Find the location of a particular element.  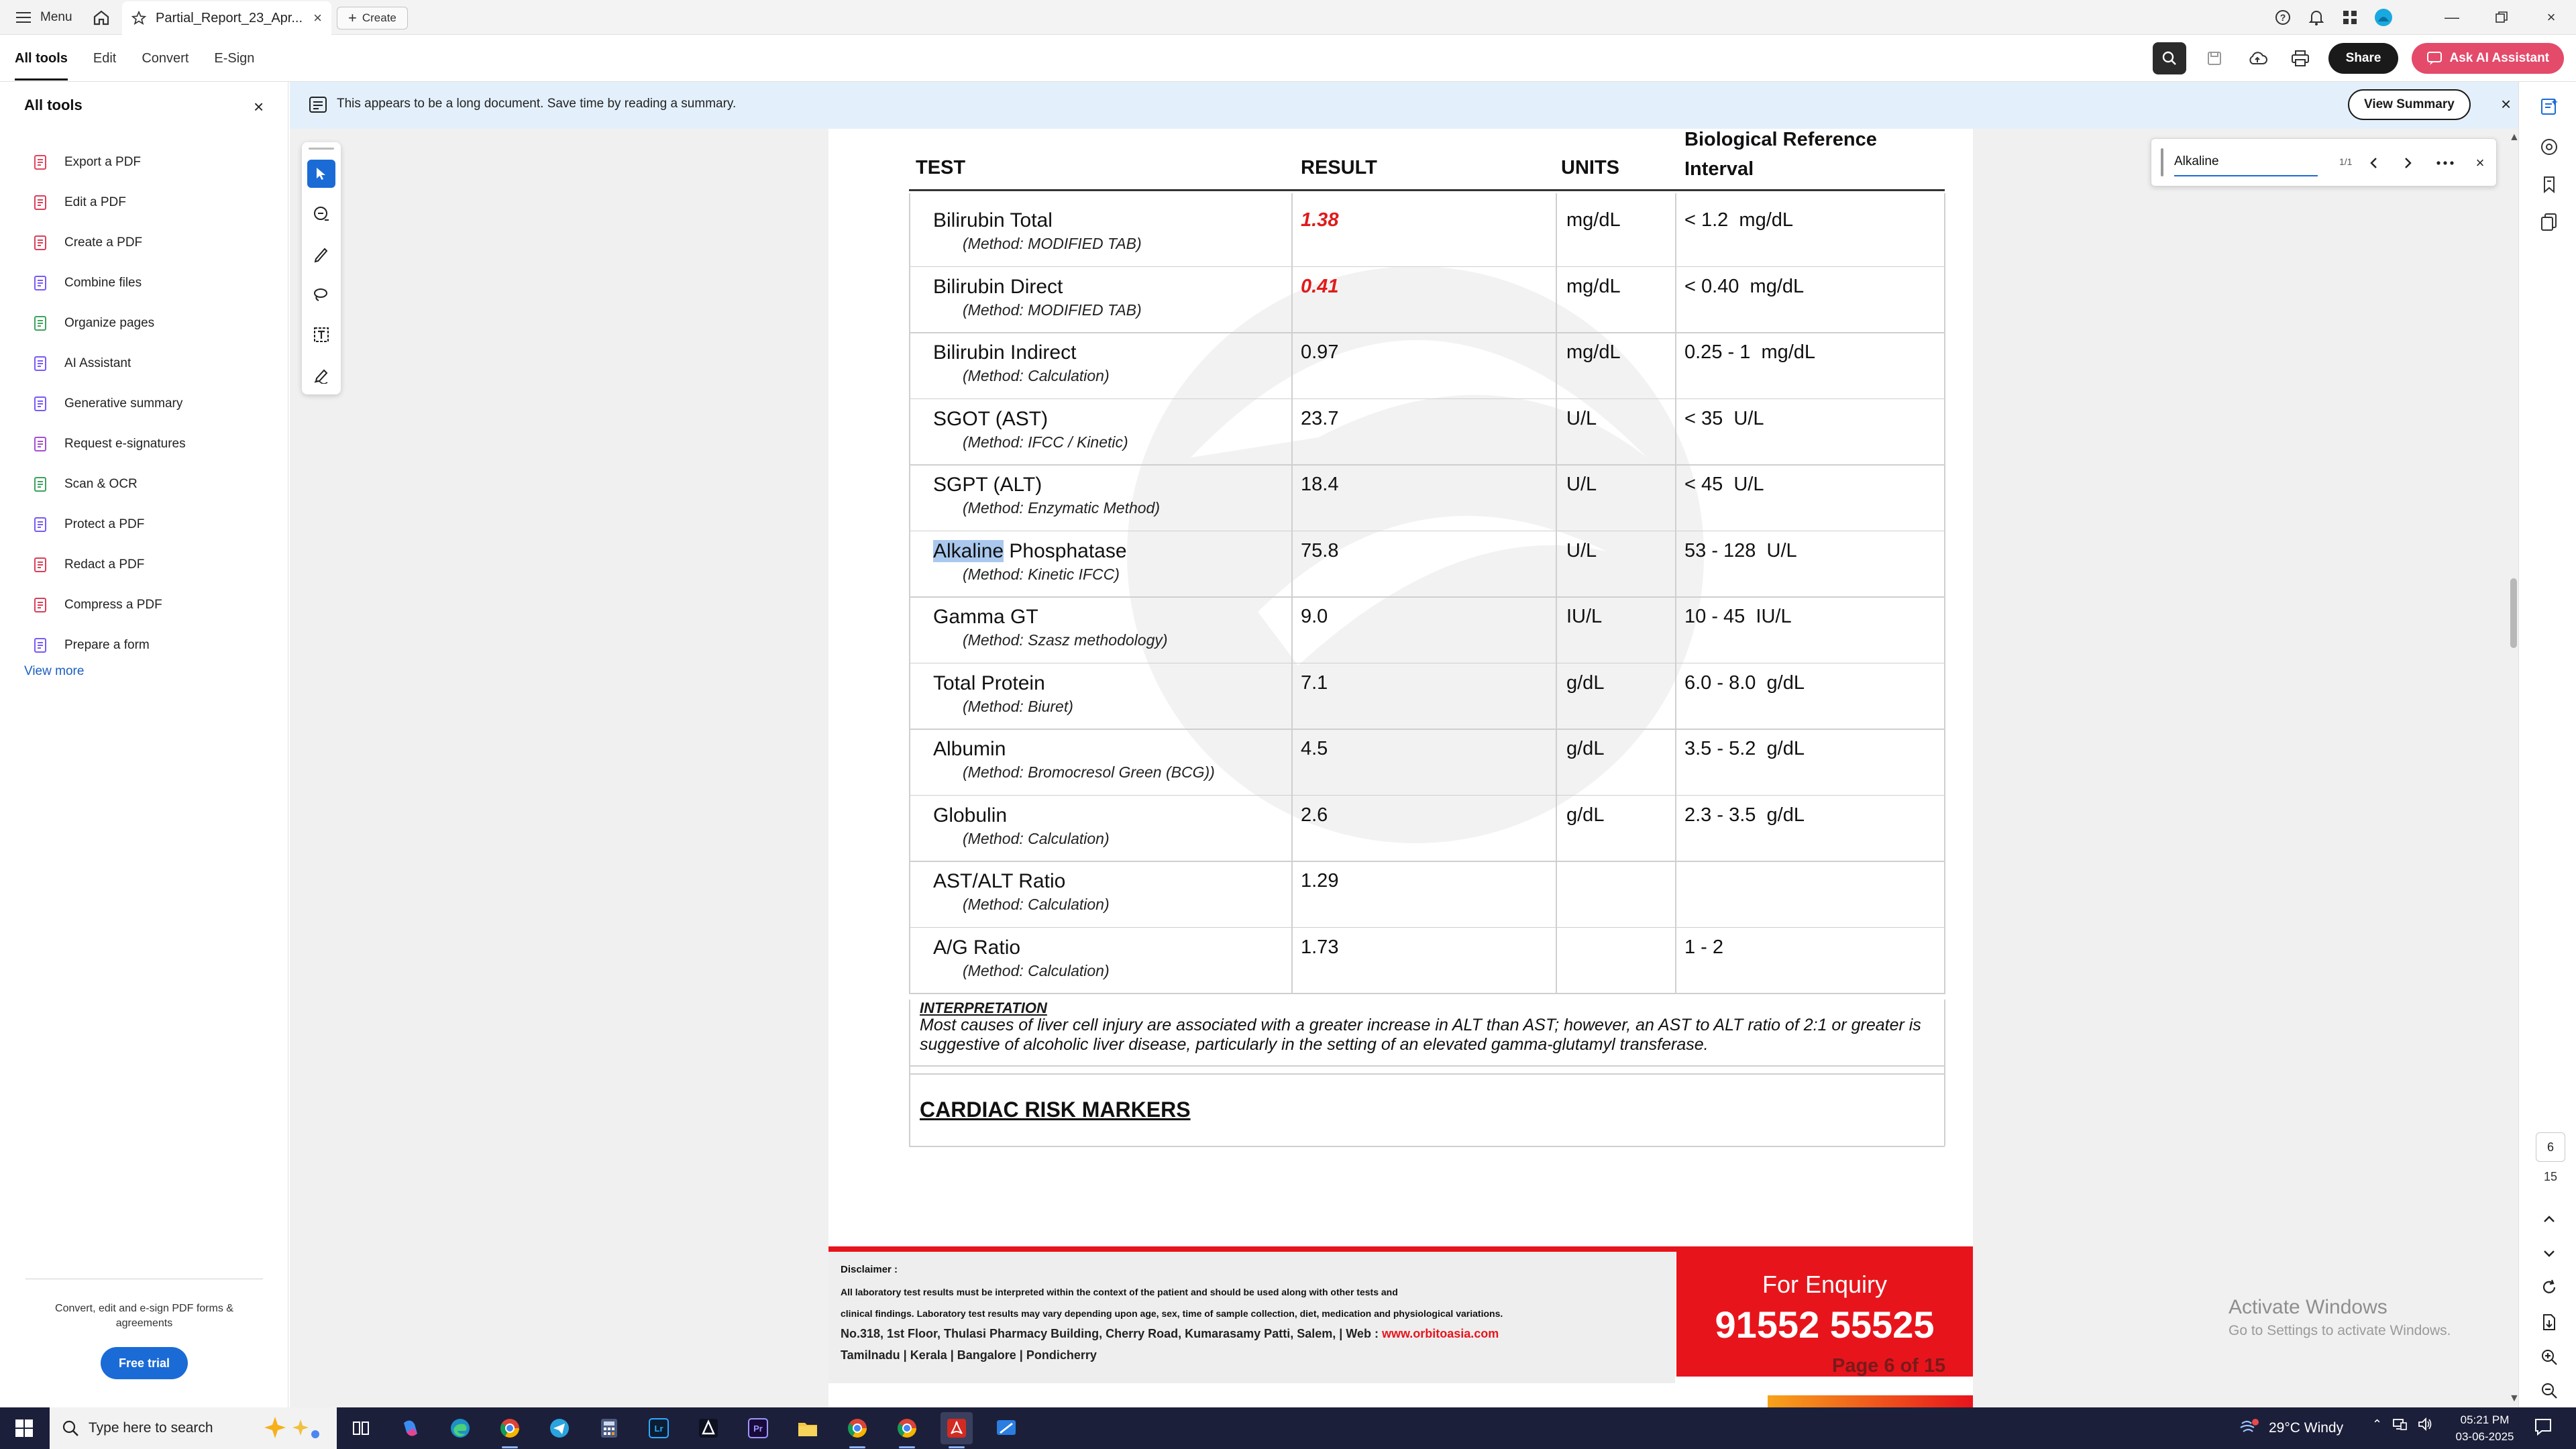

tab-close-icon: × is located at coordinates (317, 18).